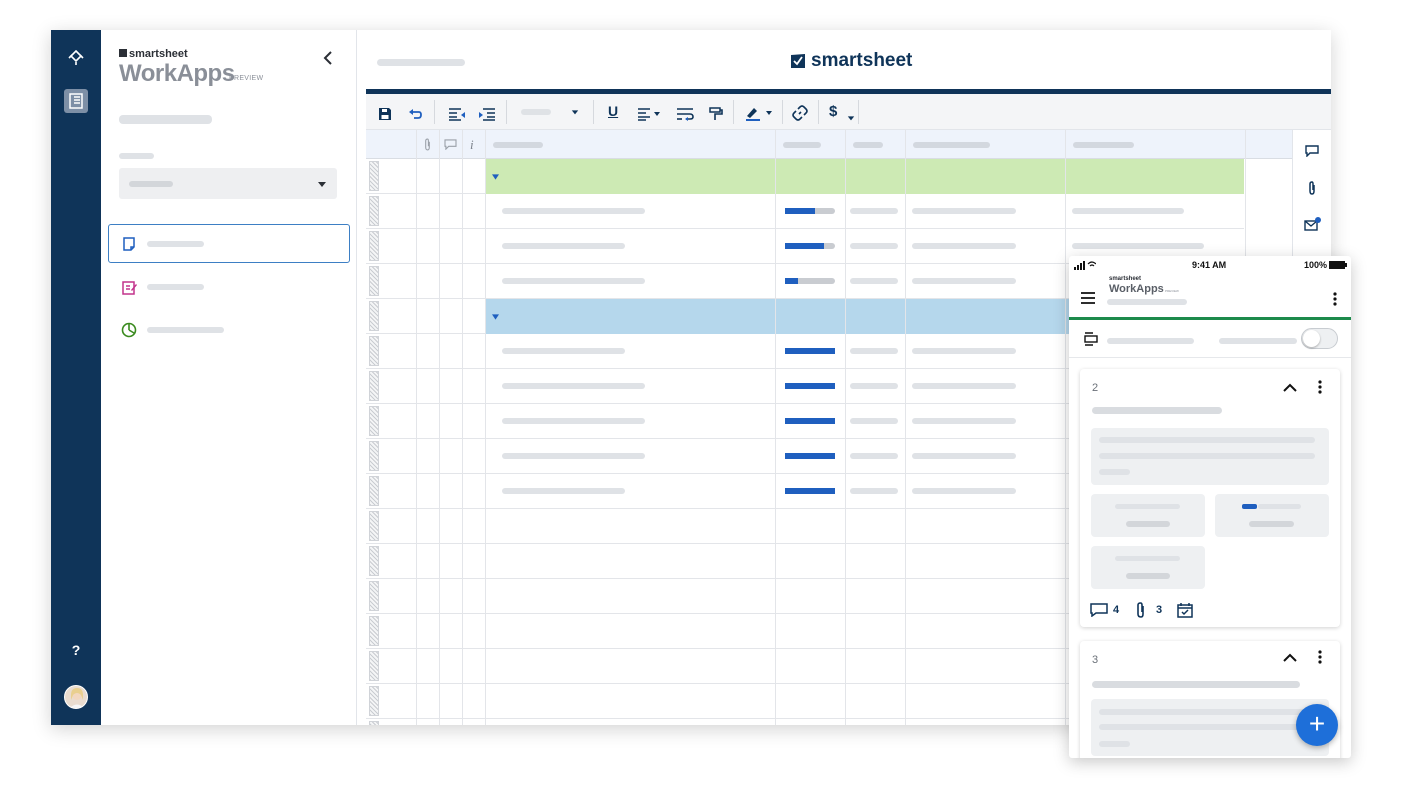  What do you see at coordinates (1136, 289) in the screenshot?
I see `phone-brand-workapps: WorkApps` at bounding box center [1136, 289].